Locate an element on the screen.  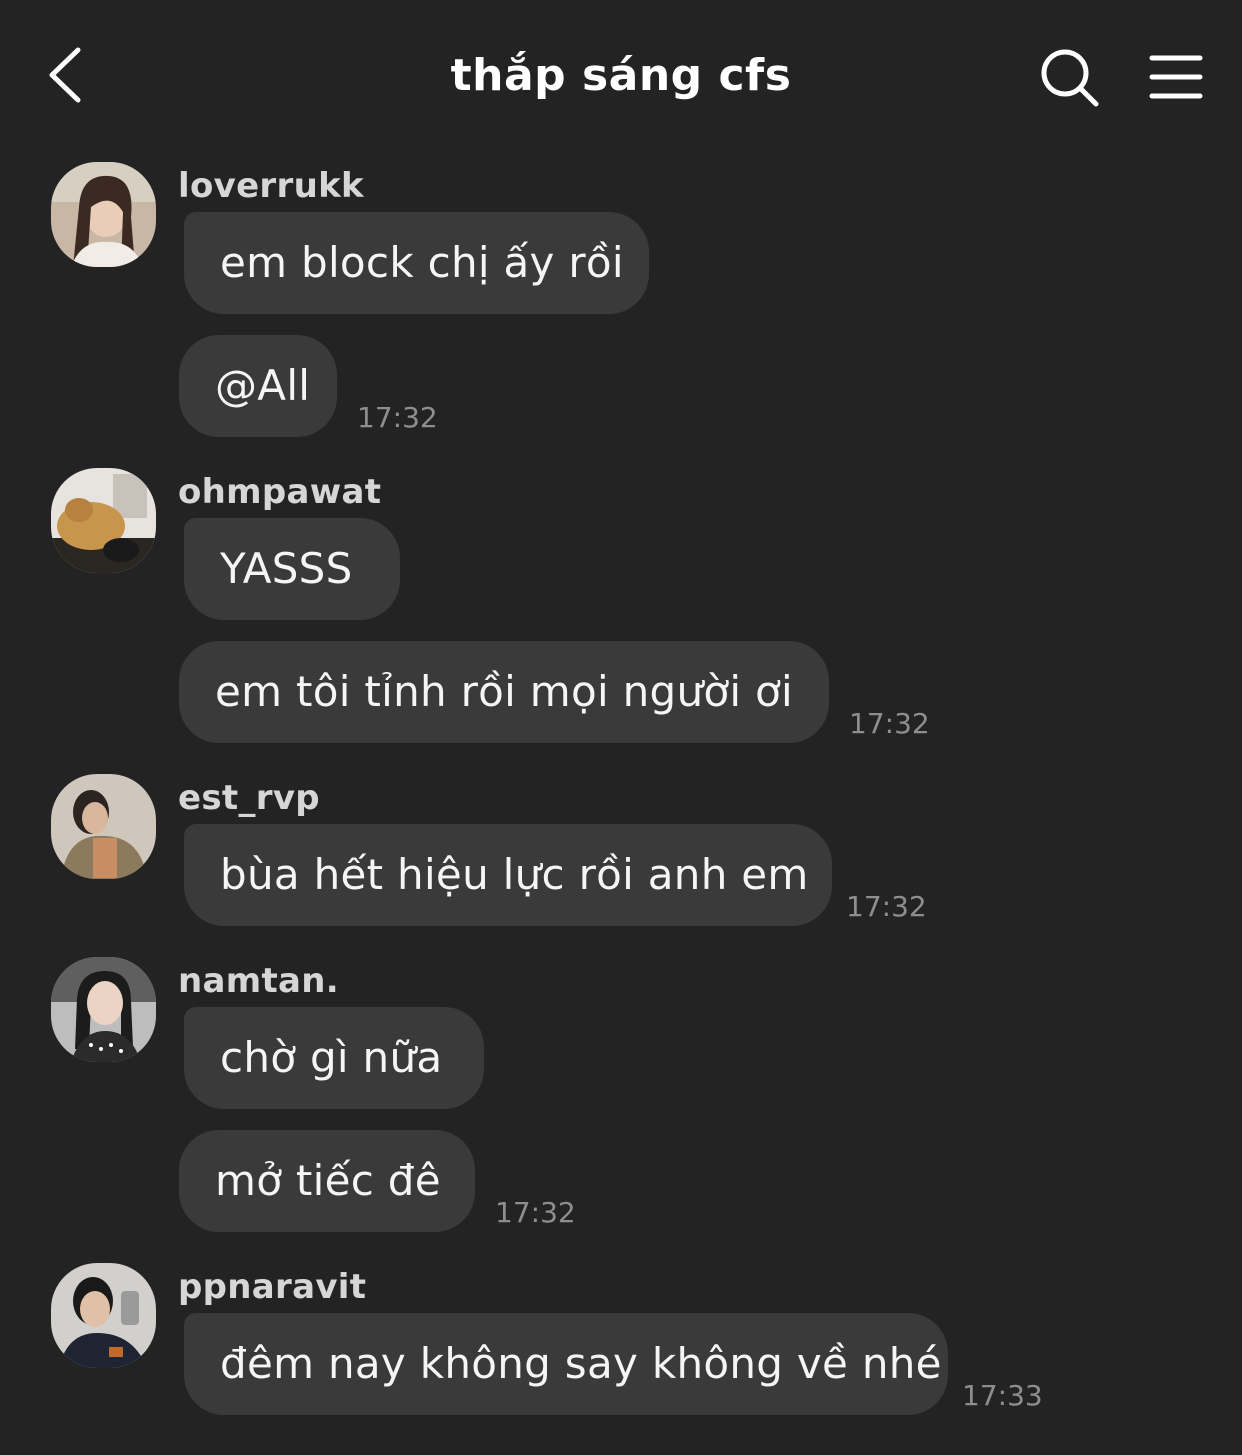
search-button is located at coordinates (1069, 77).